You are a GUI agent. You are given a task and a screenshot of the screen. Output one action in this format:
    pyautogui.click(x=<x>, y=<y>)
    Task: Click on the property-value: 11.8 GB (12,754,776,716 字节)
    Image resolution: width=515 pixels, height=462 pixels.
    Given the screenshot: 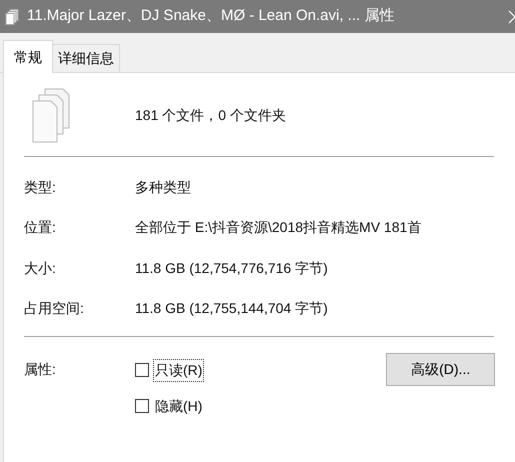 What is the action you would take?
    pyautogui.click(x=231, y=268)
    